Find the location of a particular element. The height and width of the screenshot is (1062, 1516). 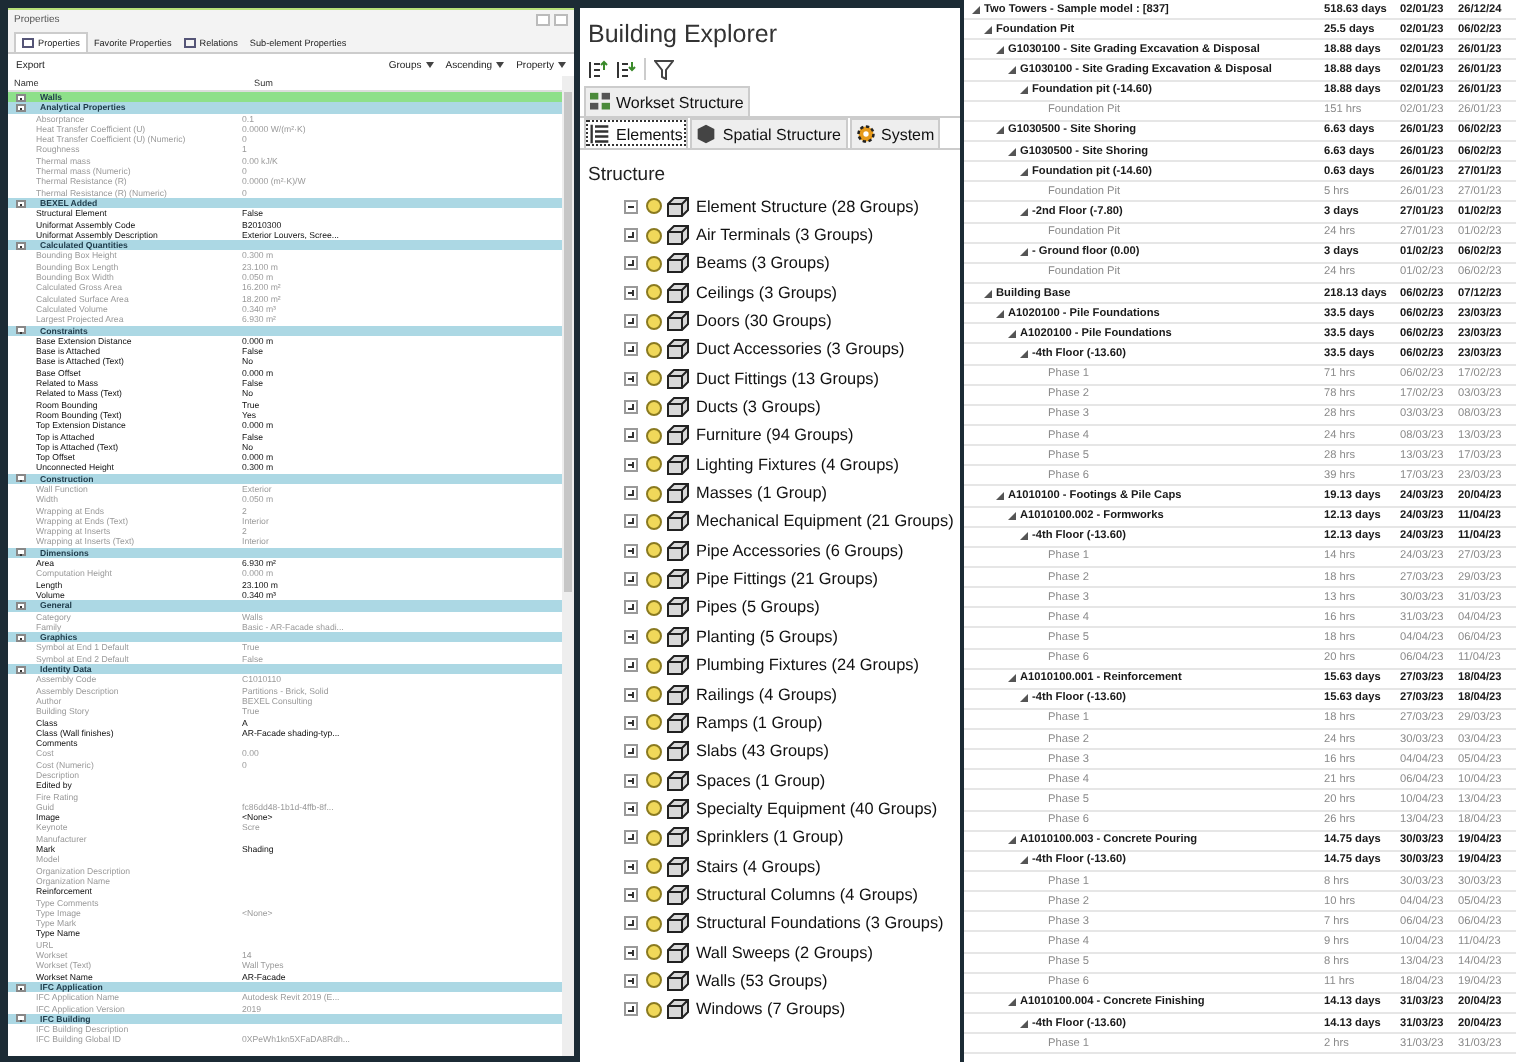

tree-item: Air Terminals (3 Groups) is located at coordinates (785, 235).